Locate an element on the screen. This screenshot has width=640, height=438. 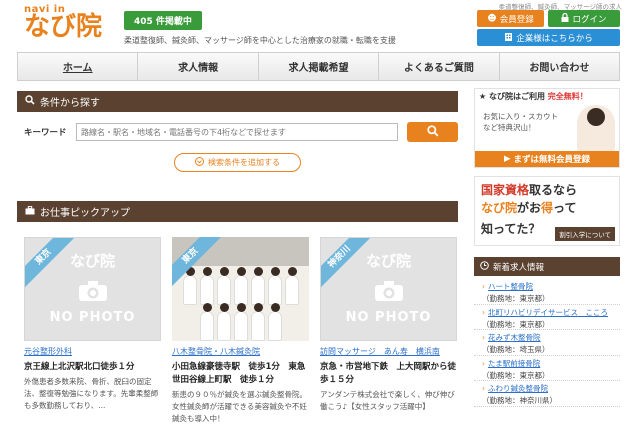
list-item: 花みず木整骨院 （勤務地：埼玉県） is located at coordinates (547, 343).